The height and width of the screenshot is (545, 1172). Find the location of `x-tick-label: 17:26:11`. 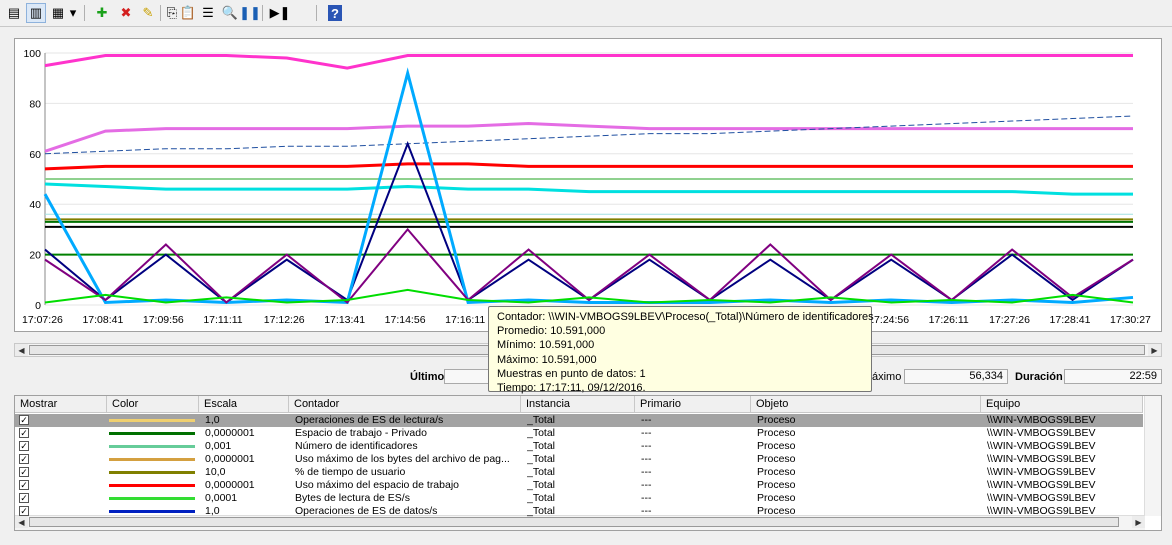

x-tick-label: 17:26:11 is located at coordinates (948, 320).